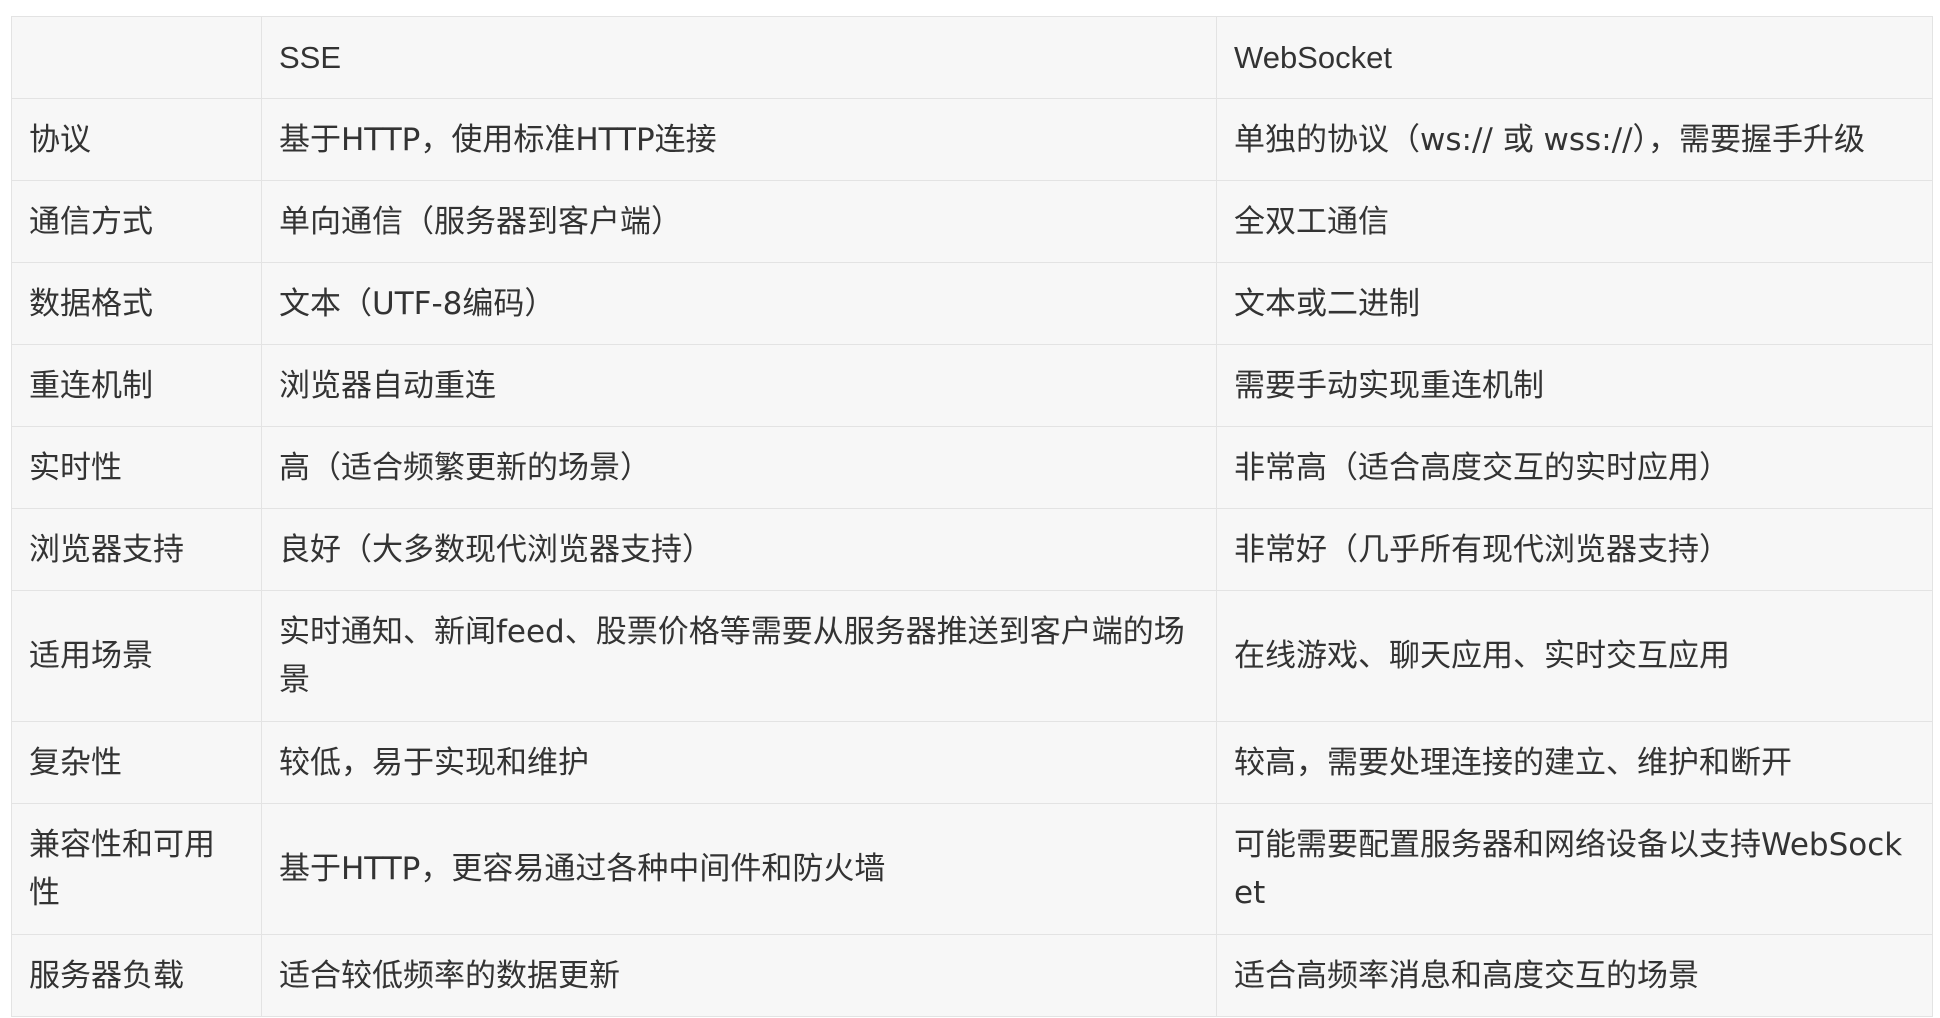 This screenshot has height=1018, width=1940. Describe the element at coordinates (739, 221) in the screenshot. I see `sse-cell: 单向通信（服务器到客户端）` at that location.